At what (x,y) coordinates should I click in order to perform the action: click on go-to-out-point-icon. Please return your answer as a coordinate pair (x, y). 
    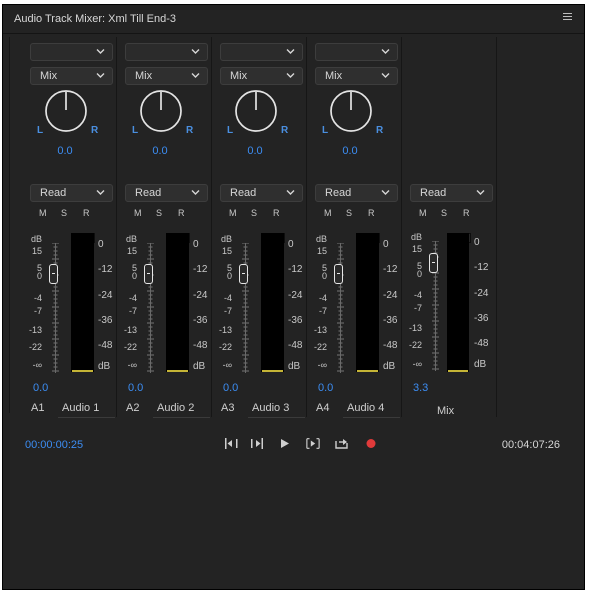
    Looking at the image, I should click on (257, 443).